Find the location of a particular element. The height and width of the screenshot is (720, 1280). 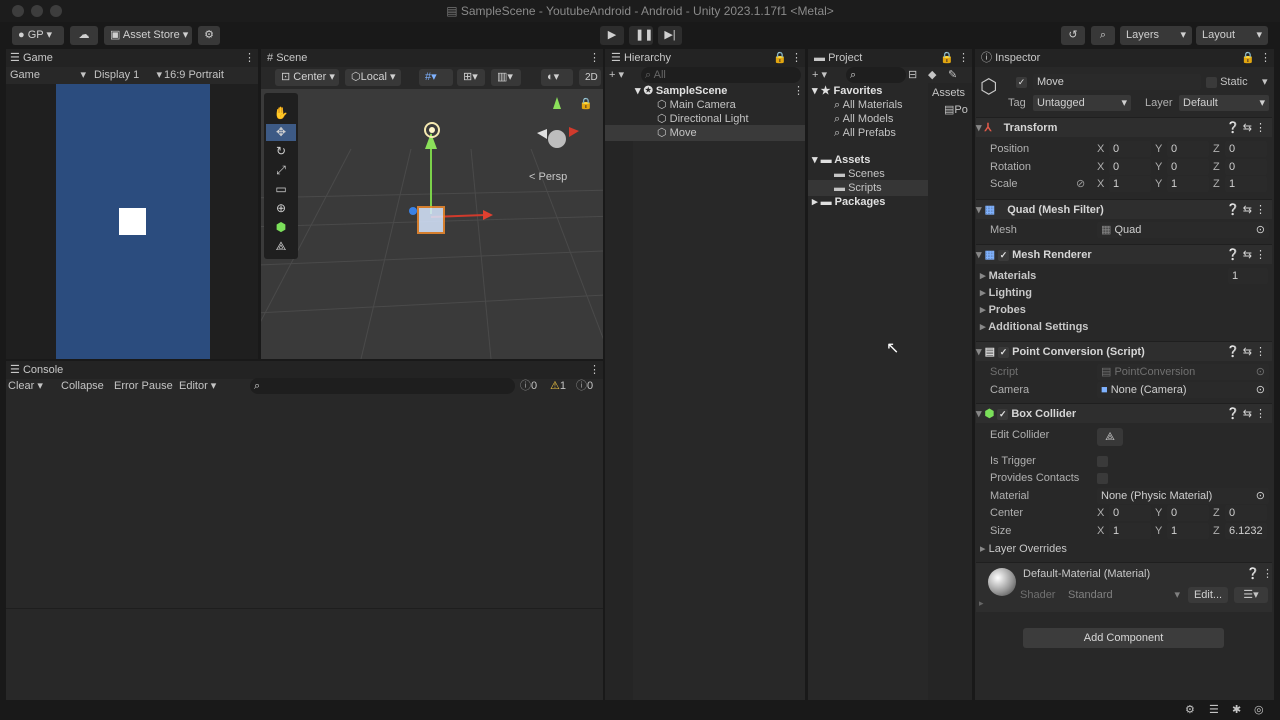

grid-snap-button: #▾ is located at coordinates (436, 77).